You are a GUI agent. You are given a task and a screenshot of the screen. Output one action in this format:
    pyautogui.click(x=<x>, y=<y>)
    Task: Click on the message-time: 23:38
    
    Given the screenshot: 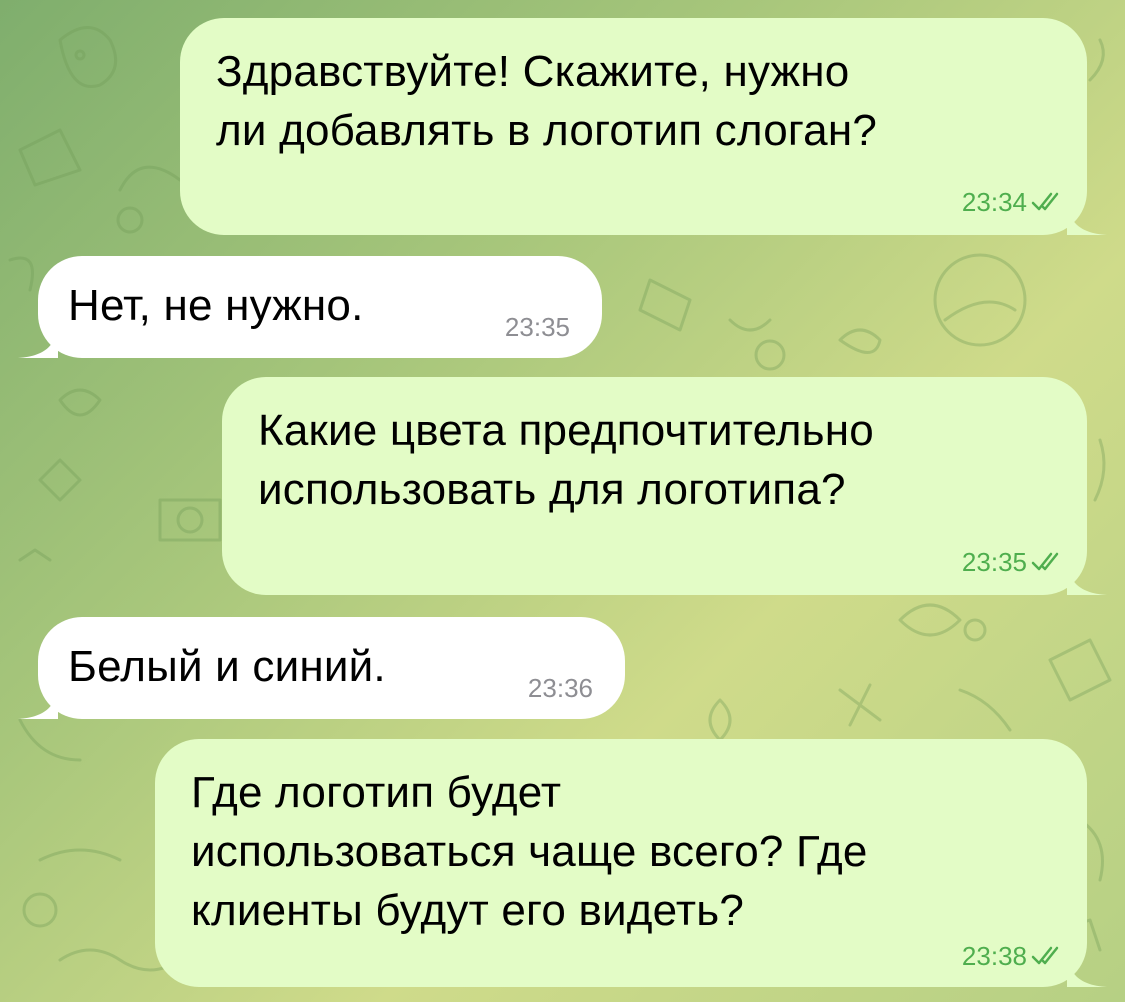 What is the action you would take?
    pyautogui.click(x=994, y=956)
    